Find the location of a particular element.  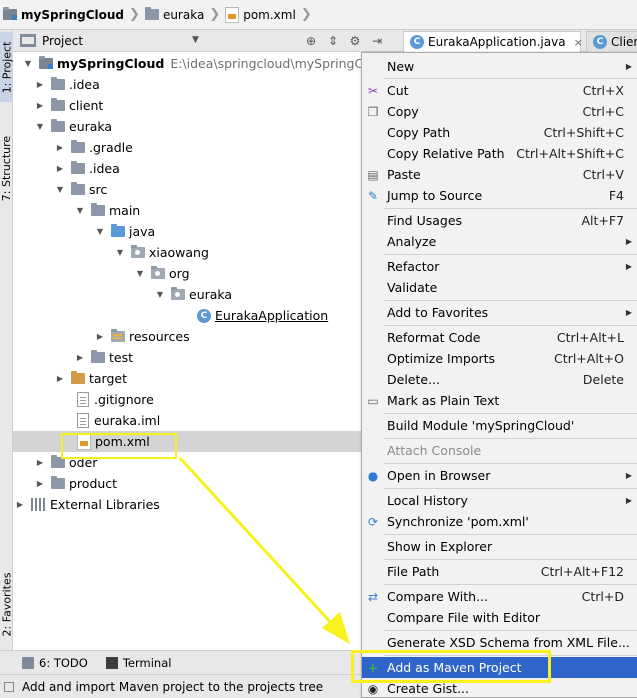

copy-icon: ❐ is located at coordinates (373, 112).